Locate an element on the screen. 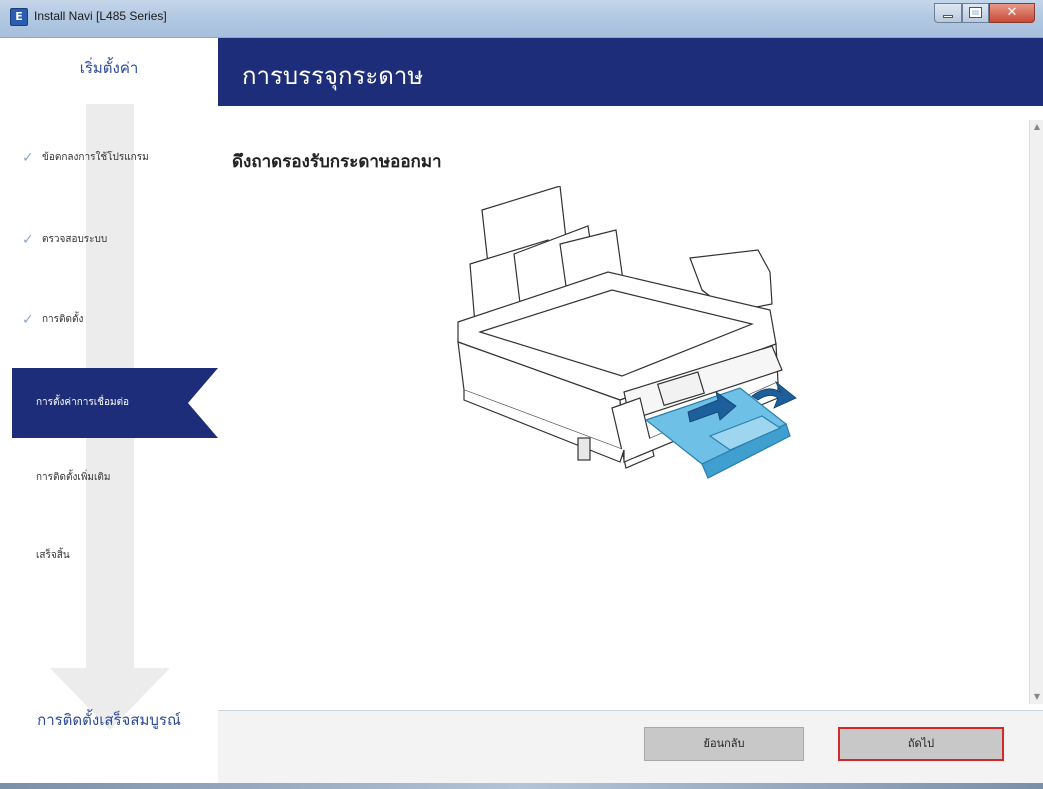 The height and width of the screenshot is (789, 1043). minimize-icon is located at coordinates (948, 16).